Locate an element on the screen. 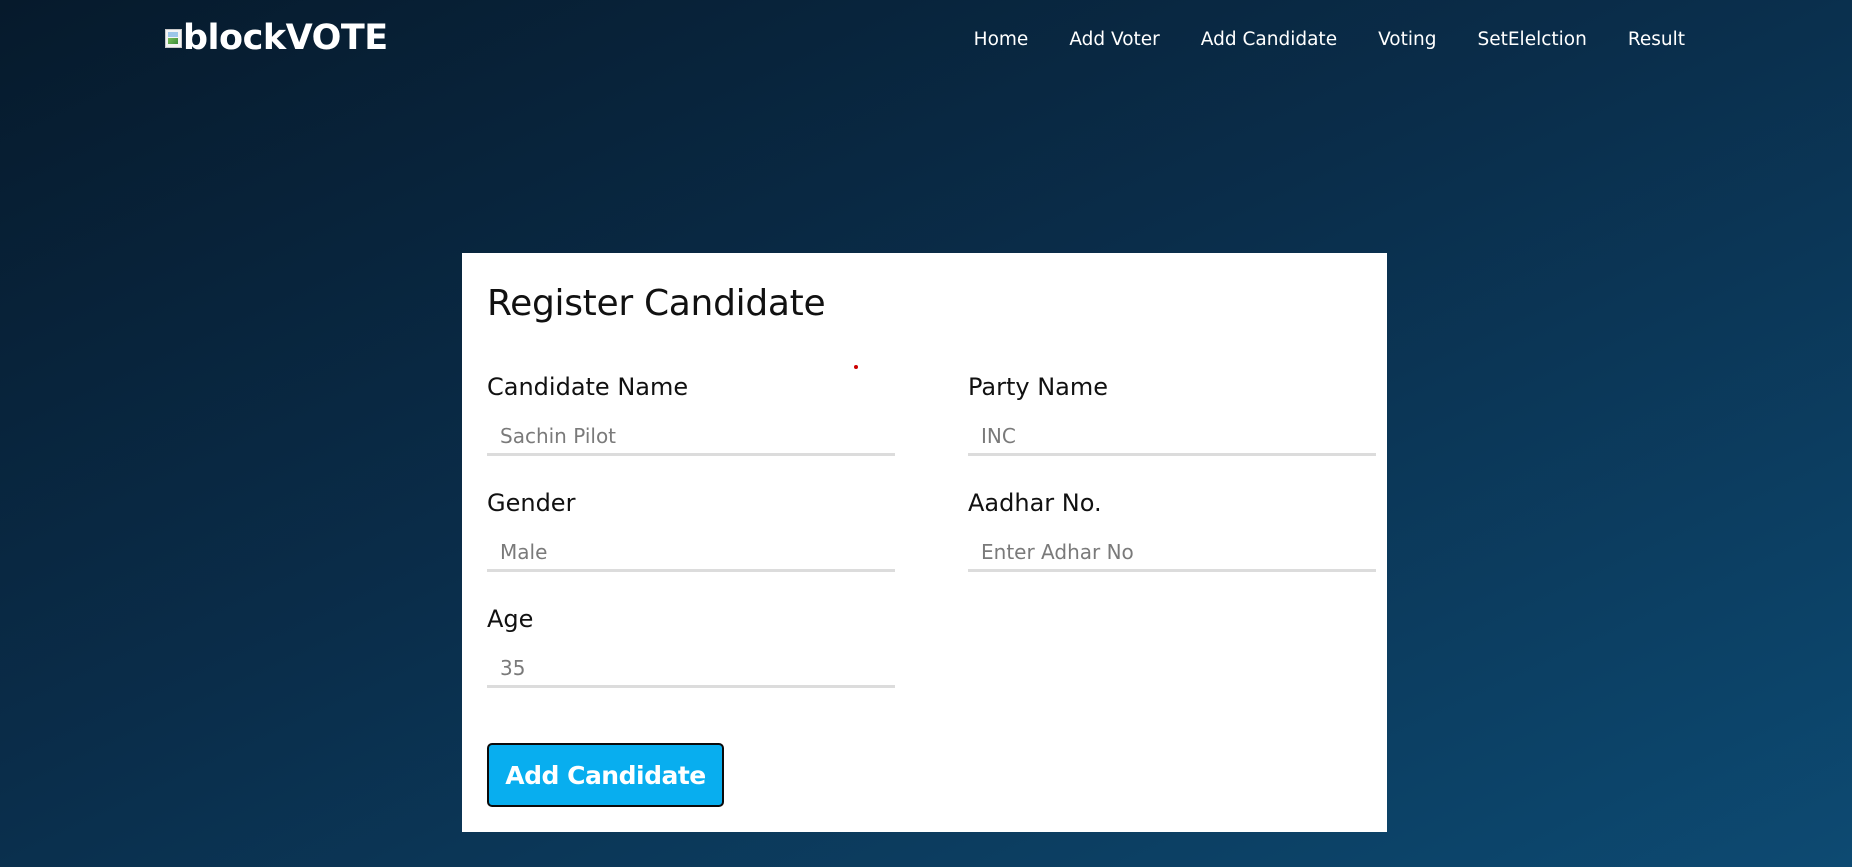  aadhar-input is located at coordinates (1172, 553).